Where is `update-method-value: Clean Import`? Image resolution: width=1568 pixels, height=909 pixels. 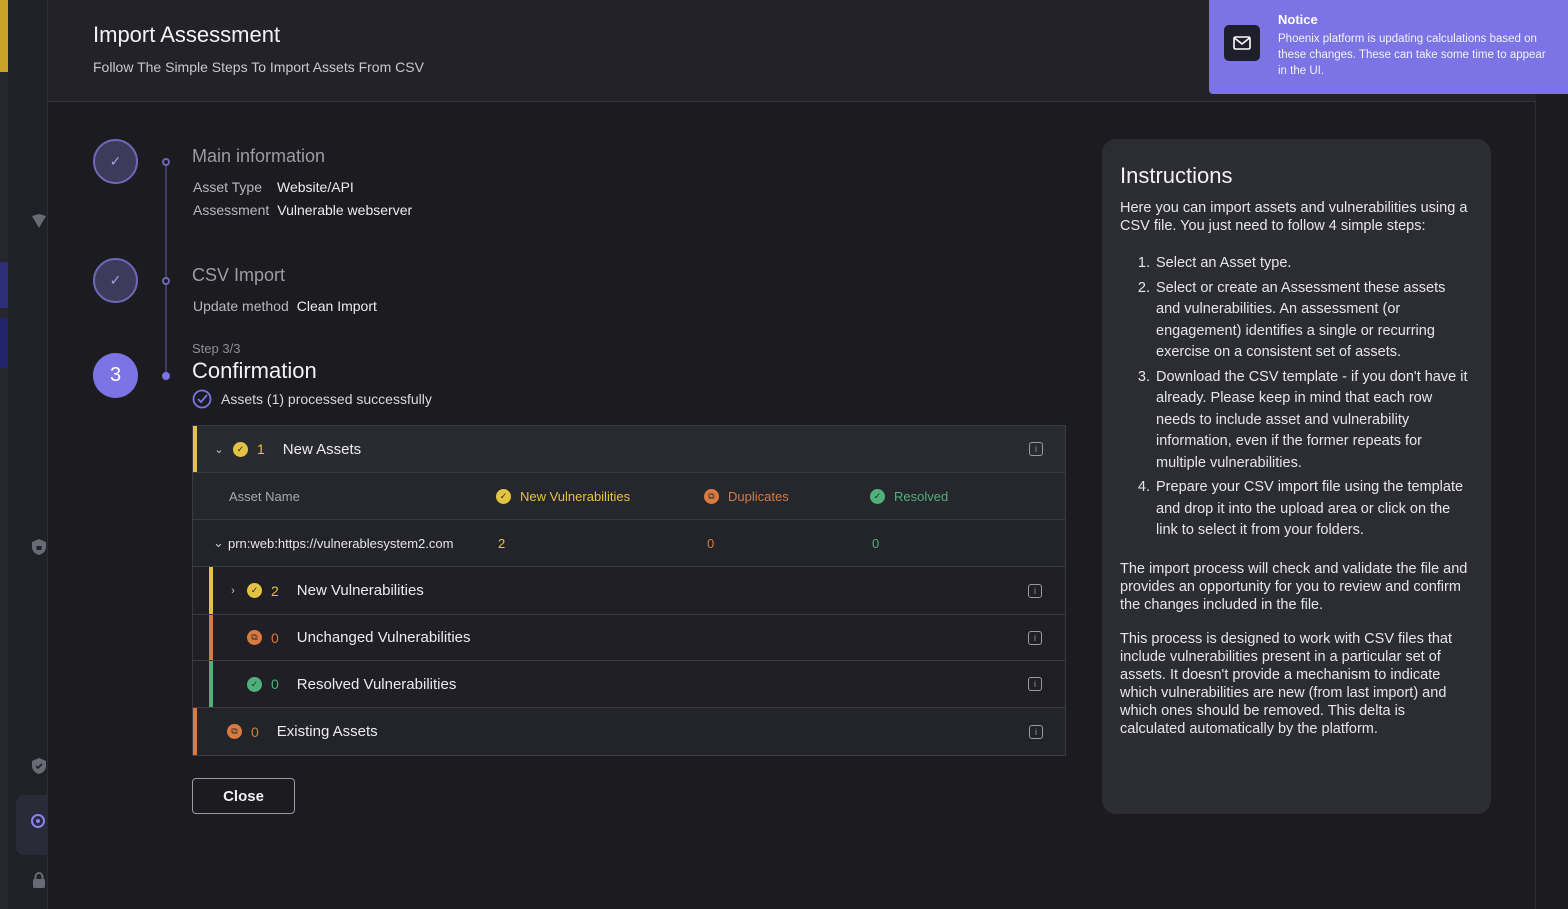 update-method-value: Clean Import is located at coordinates (336, 306).